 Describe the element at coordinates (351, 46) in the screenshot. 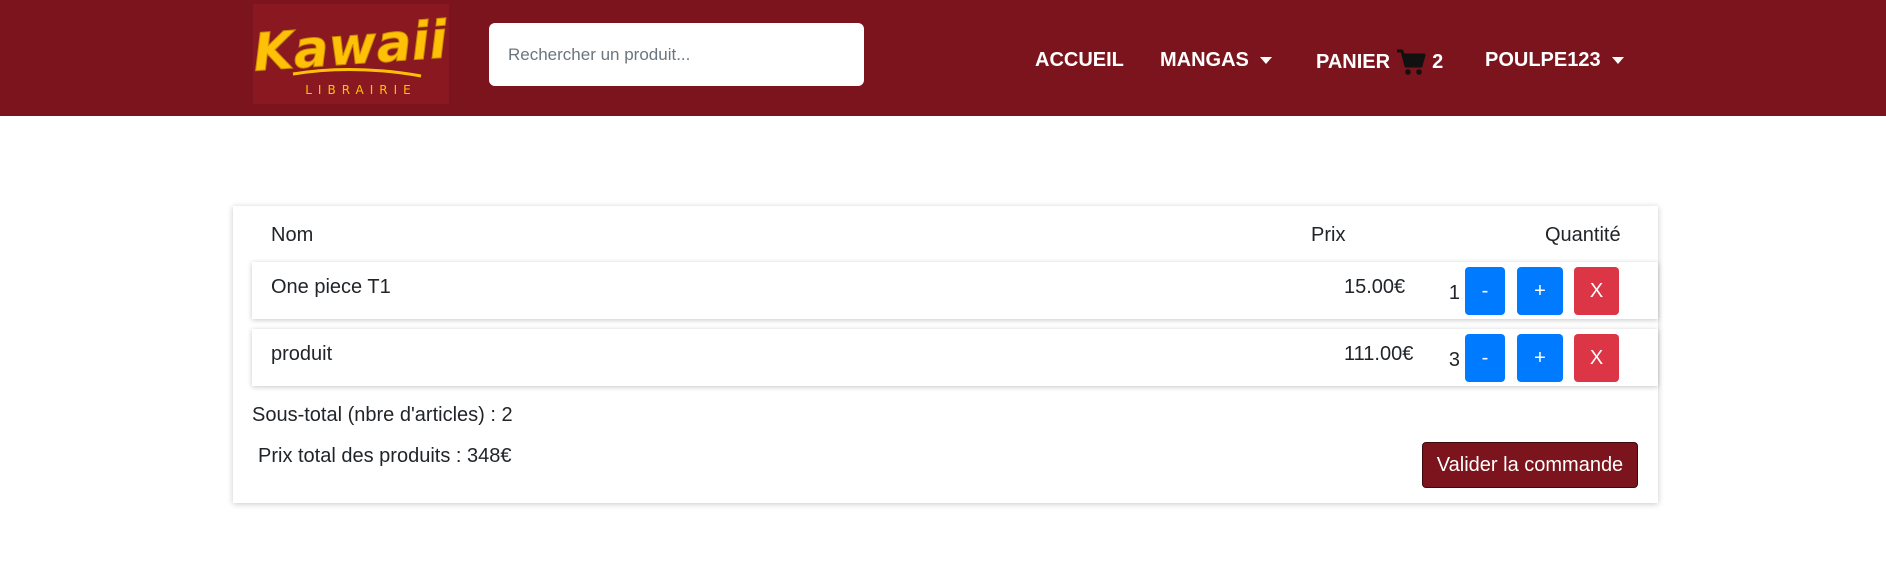

I see `logo-text: Kawaii` at that location.